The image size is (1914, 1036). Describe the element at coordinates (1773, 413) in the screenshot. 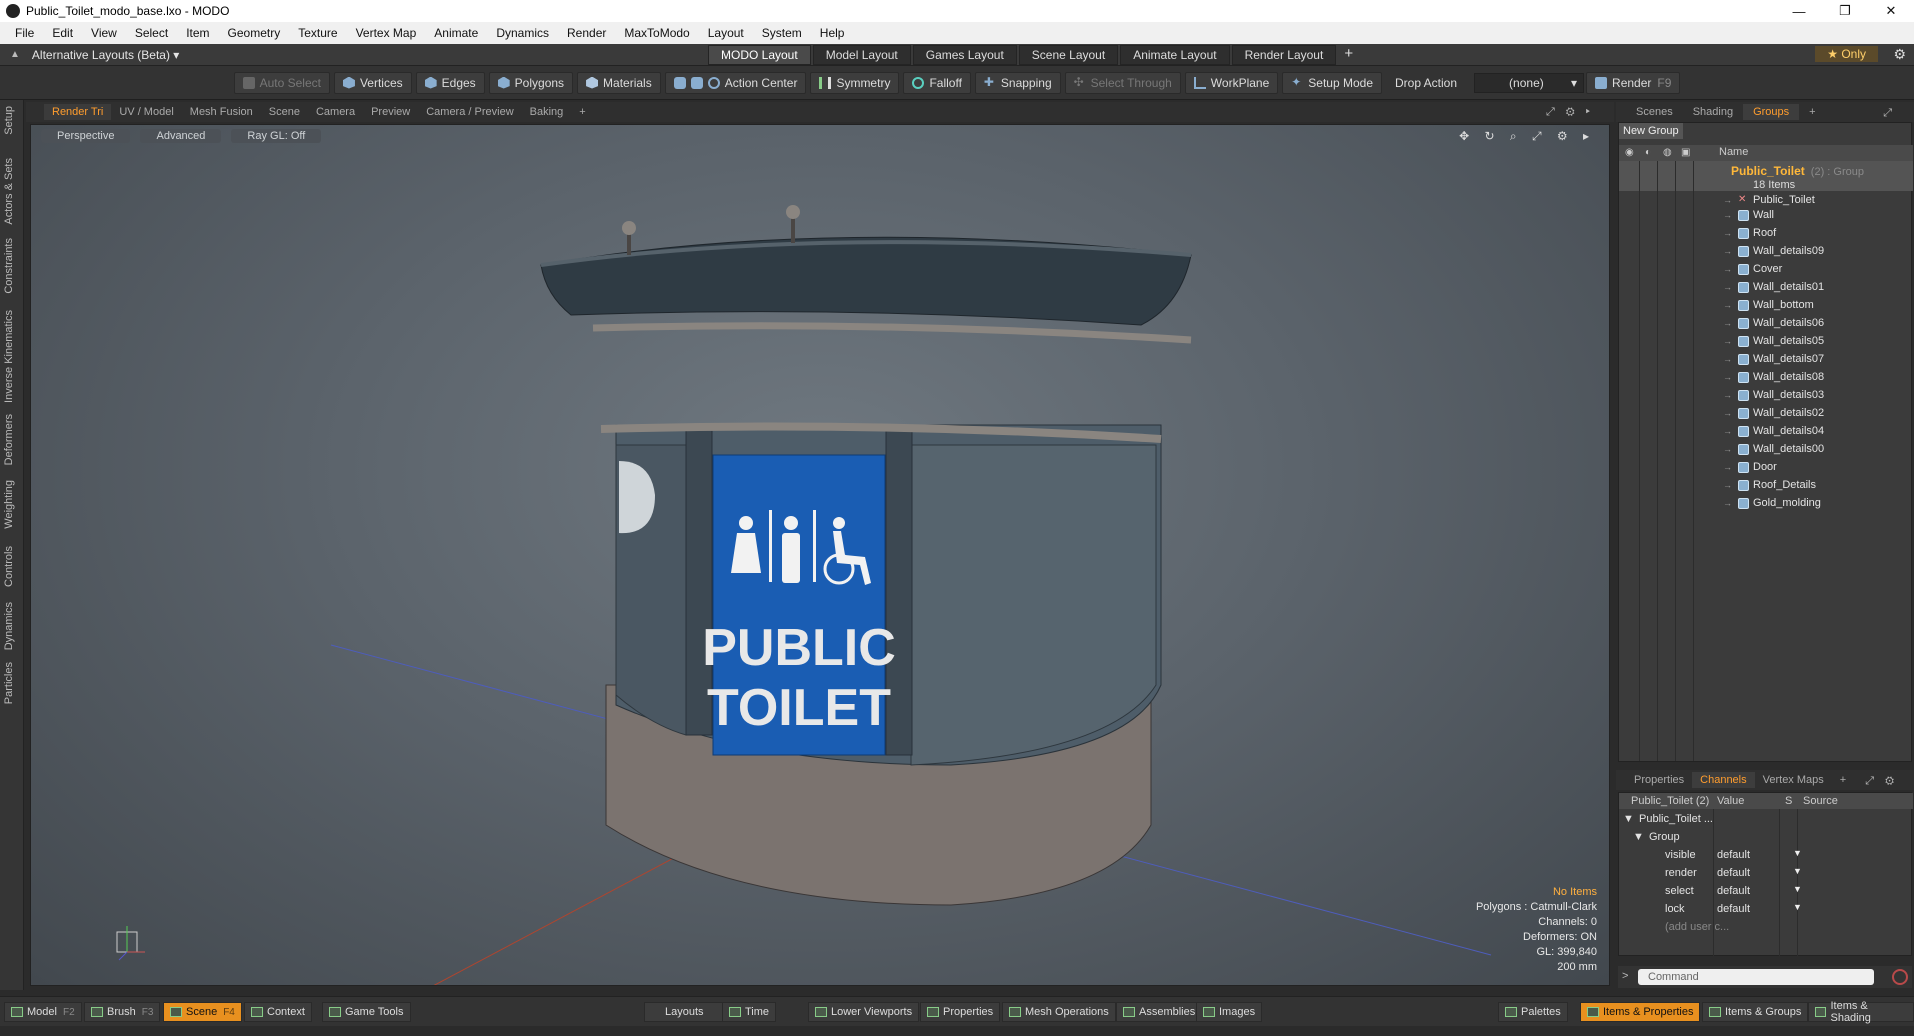

I see `list-item: → Wall_details02` at that location.